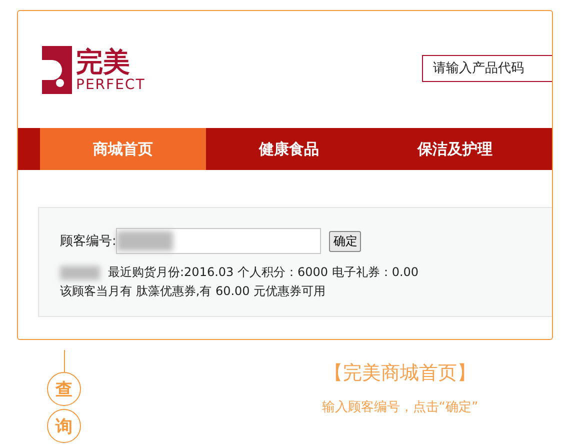 Image resolution: width=562 pixels, height=446 pixels. Describe the element at coordinates (219, 241) in the screenshot. I see `customer-id-field` at that location.